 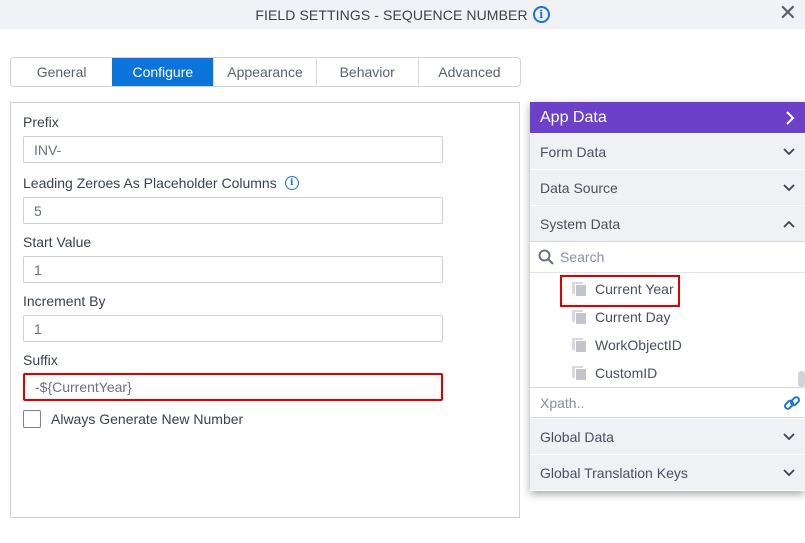 What do you see at coordinates (468, 72) in the screenshot?
I see `tab-advanced: Advanced` at bounding box center [468, 72].